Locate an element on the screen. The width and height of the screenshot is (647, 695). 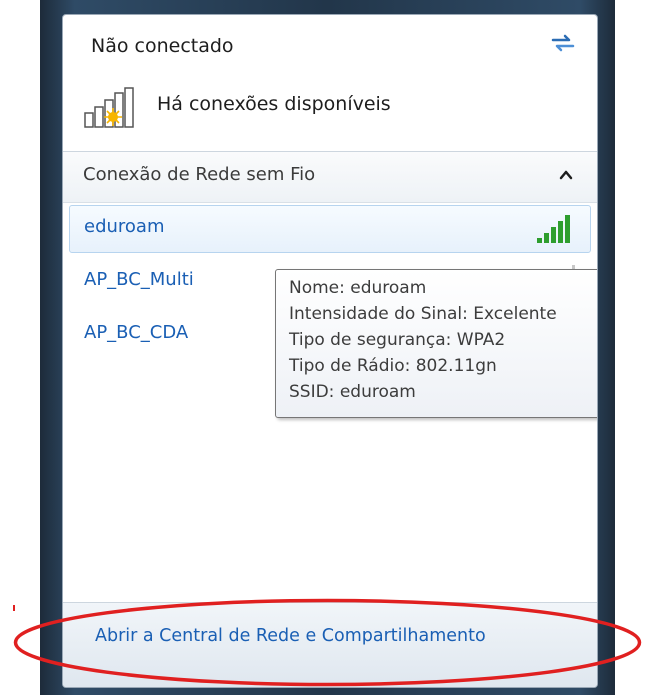
network-name: AP_BC_Multi is located at coordinates (139, 279).